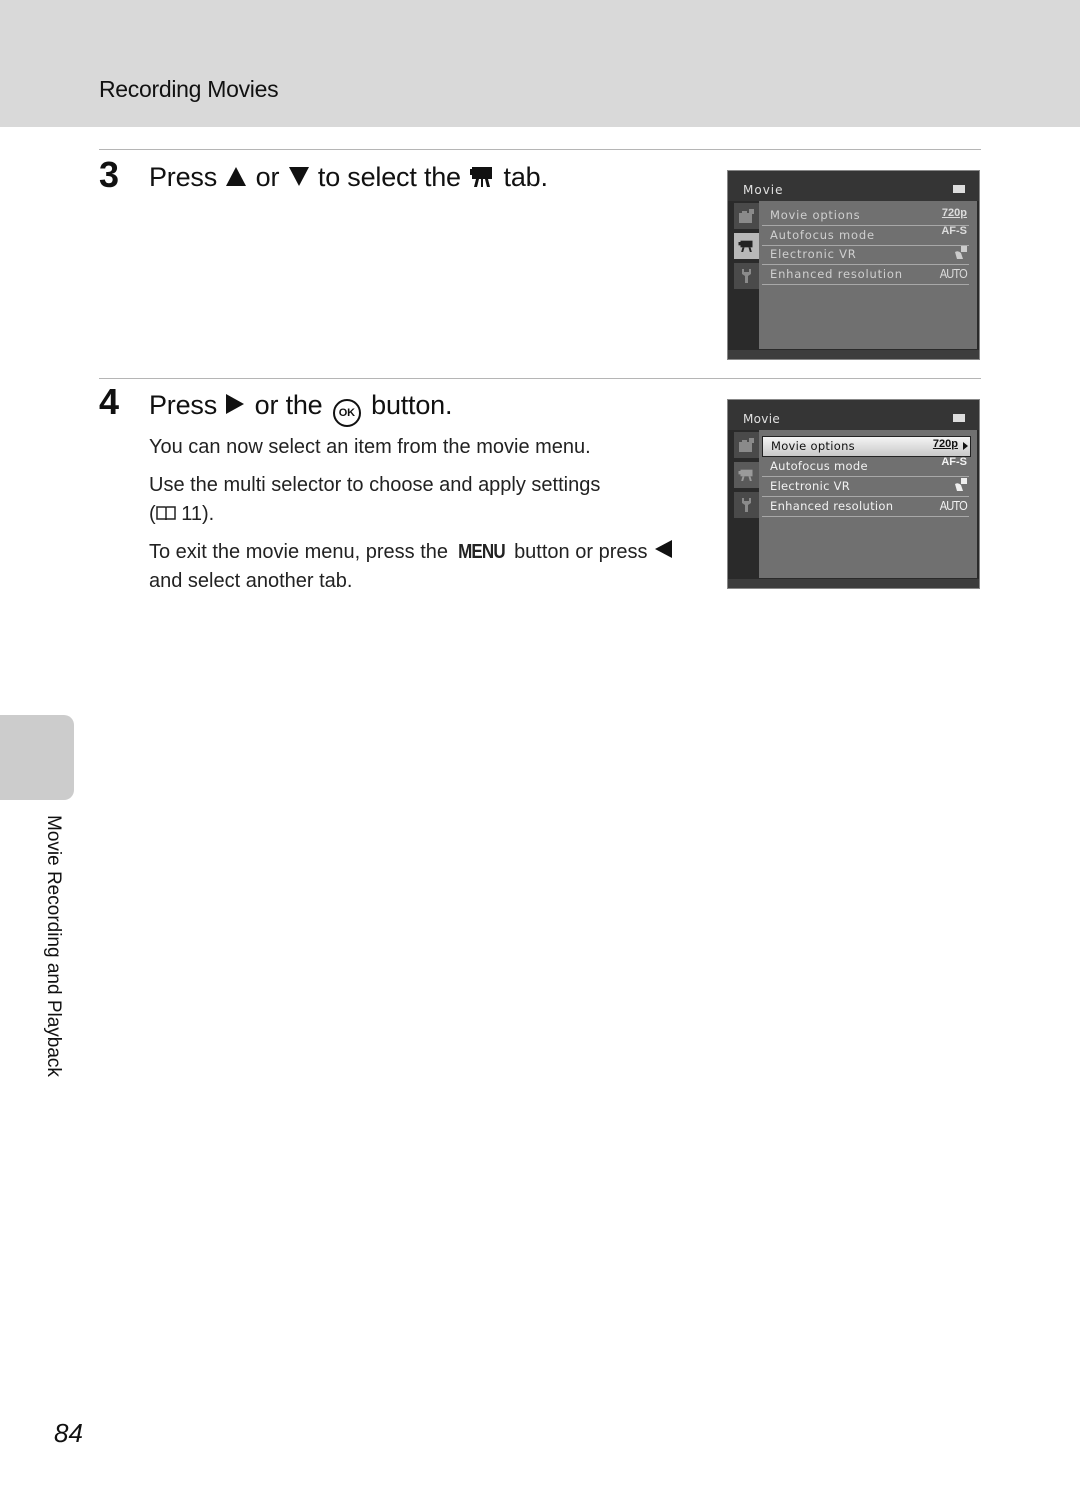 This screenshot has width=1080, height=1486. What do you see at coordinates (346, 413) in the screenshot?
I see `ok-button-icon: OK` at bounding box center [346, 413].